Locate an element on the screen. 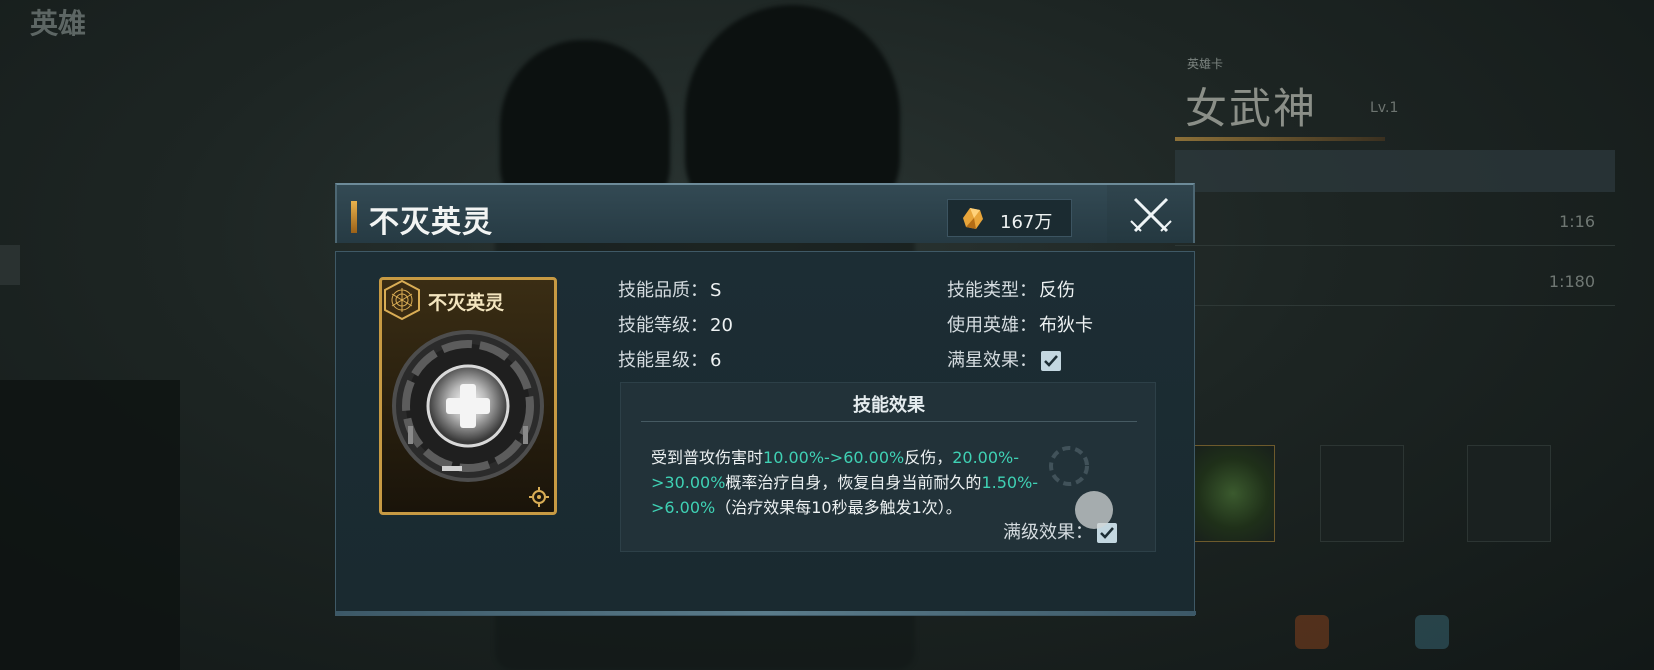  dialog-header: 不灭英灵 167万 is located at coordinates (721, 213).